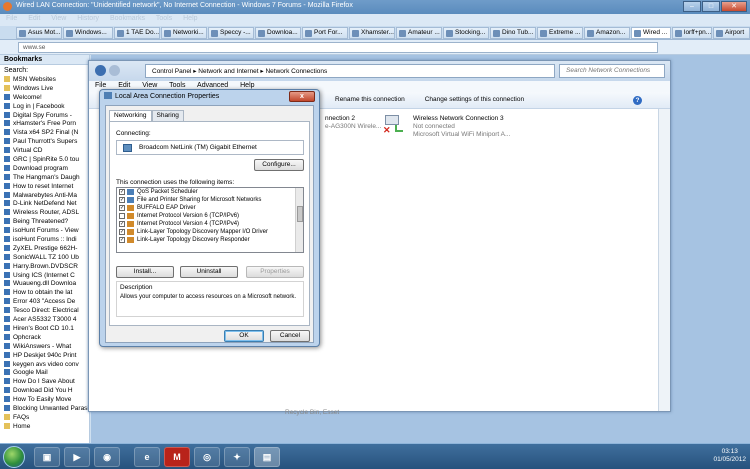  Describe the element at coordinates (47, 457) in the screenshot. I see `explorer-taskbar-icon: ▣` at that location.